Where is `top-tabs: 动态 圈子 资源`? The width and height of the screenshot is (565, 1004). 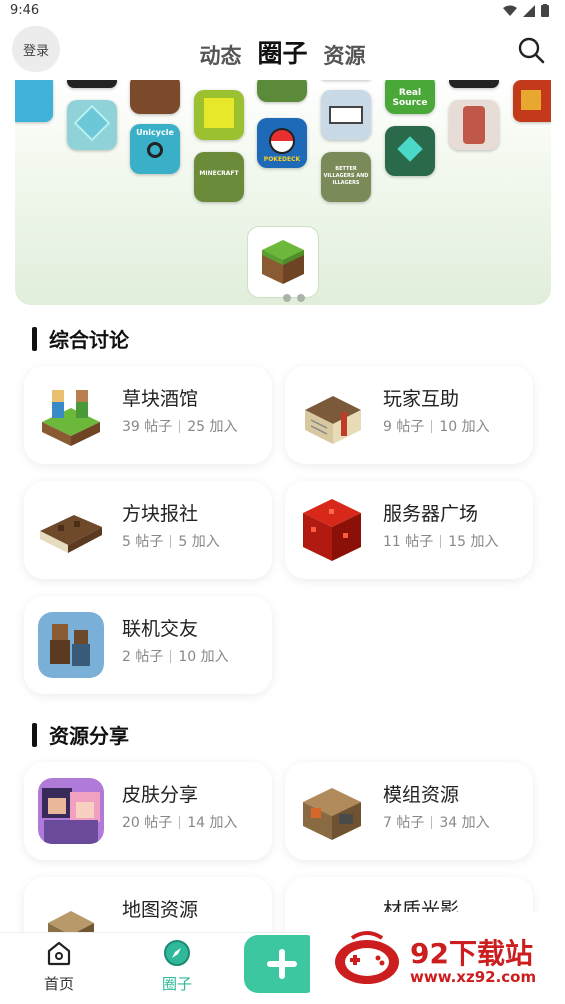 top-tabs: 动态 圈子 资源 is located at coordinates (282, 52).